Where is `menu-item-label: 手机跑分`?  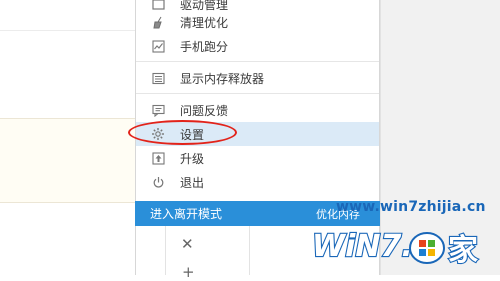
menu-item-label: 手机跑分 is located at coordinates (204, 46).